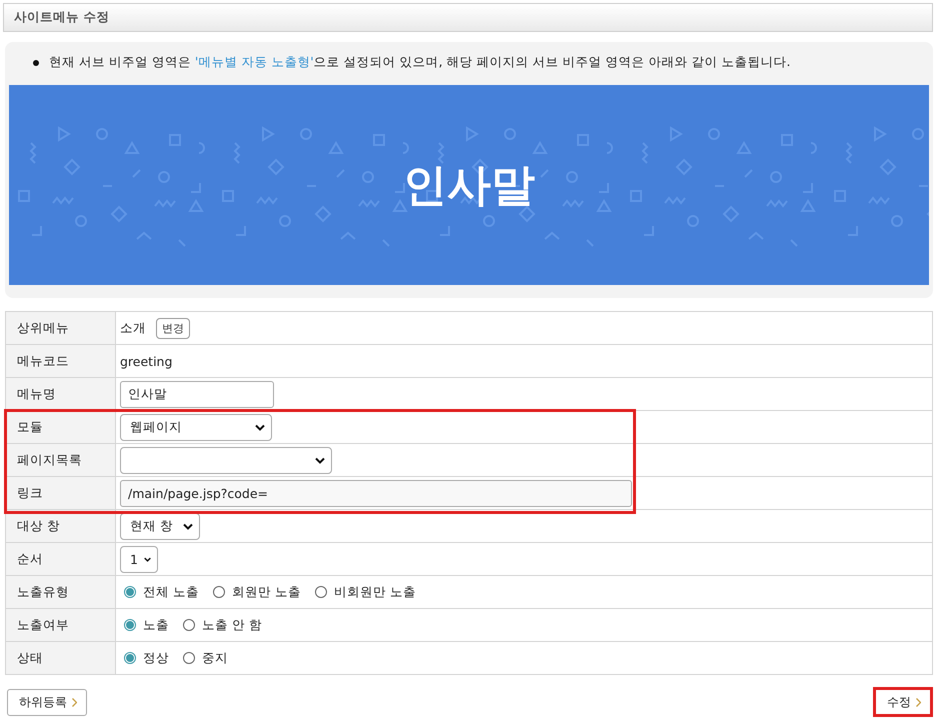 Image resolution: width=936 pixels, height=726 pixels. What do you see at coordinates (139, 559) in the screenshot?
I see `dropdown: 1` at bounding box center [139, 559].